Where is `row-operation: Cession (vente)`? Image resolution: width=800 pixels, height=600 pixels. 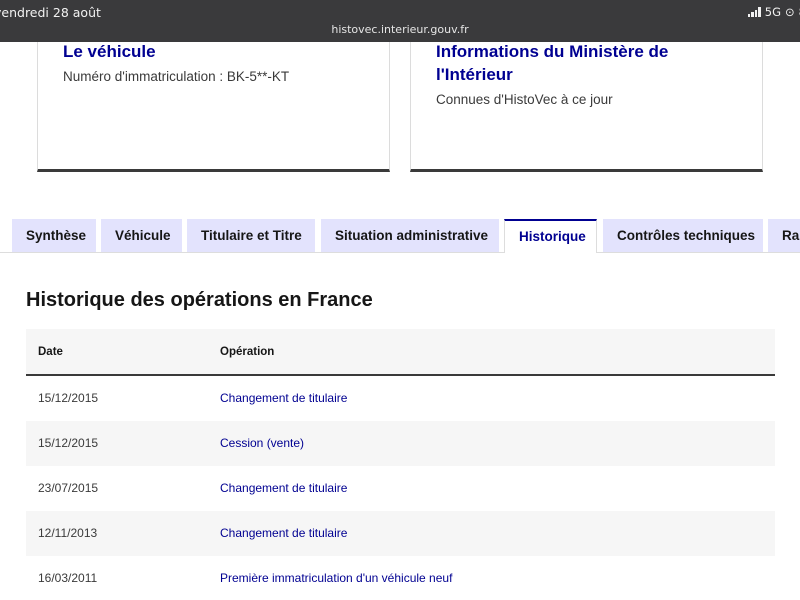
row-operation: Cession (vente) is located at coordinates (262, 443).